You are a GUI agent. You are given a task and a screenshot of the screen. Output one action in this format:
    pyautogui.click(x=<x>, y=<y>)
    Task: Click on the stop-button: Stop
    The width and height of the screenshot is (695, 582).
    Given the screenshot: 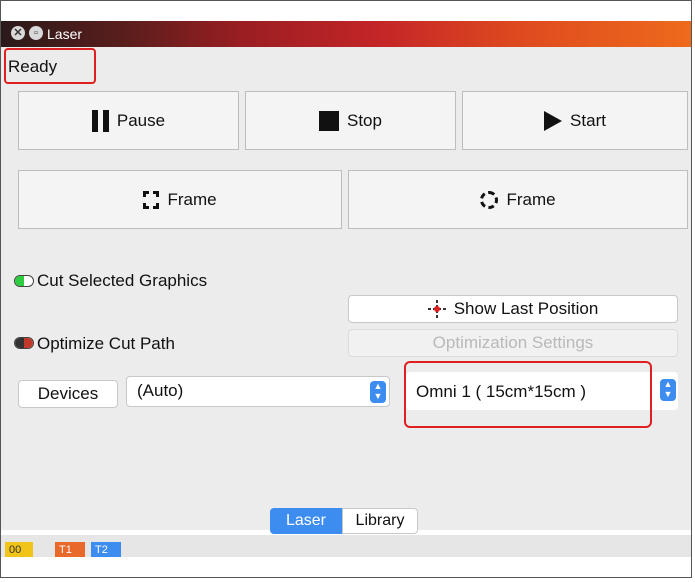 What is the action you would take?
    pyautogui.click(x=350, y=120)
    